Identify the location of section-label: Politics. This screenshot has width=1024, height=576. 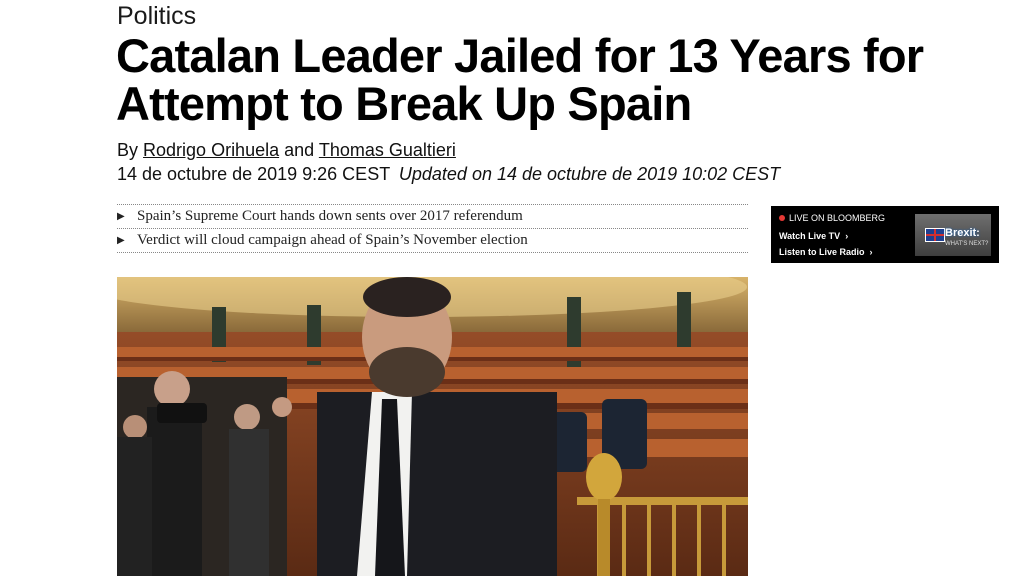
(156, 16).